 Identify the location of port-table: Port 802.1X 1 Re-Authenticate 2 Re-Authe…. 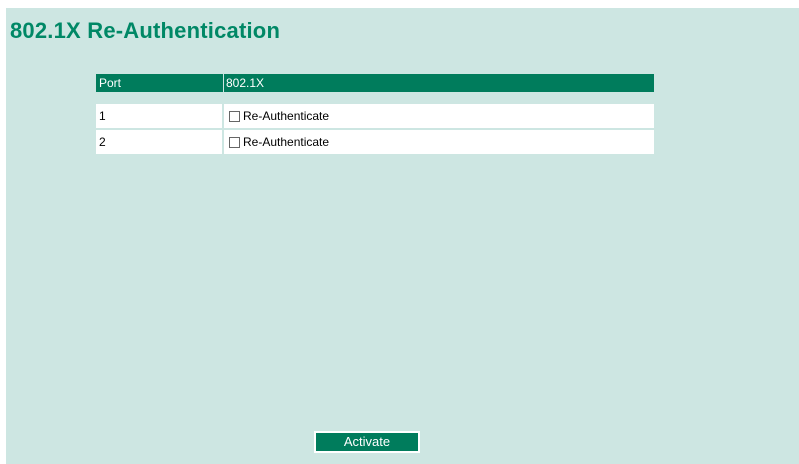
(375, 115).